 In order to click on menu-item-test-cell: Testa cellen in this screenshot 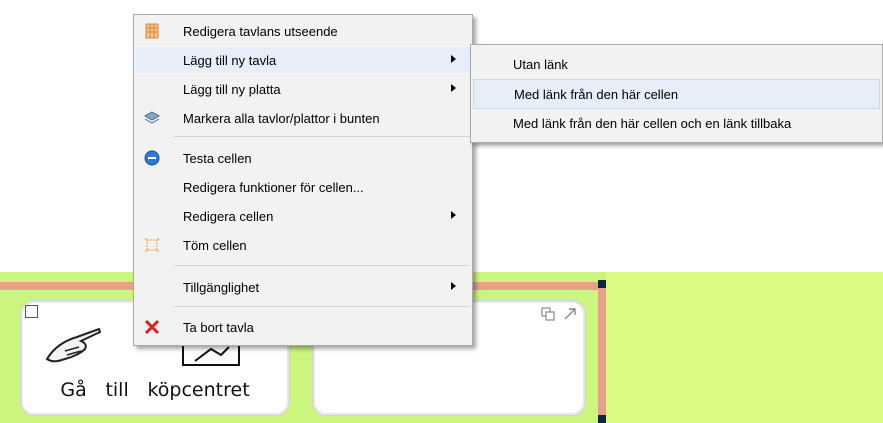, I will do `click(303, 158)`.